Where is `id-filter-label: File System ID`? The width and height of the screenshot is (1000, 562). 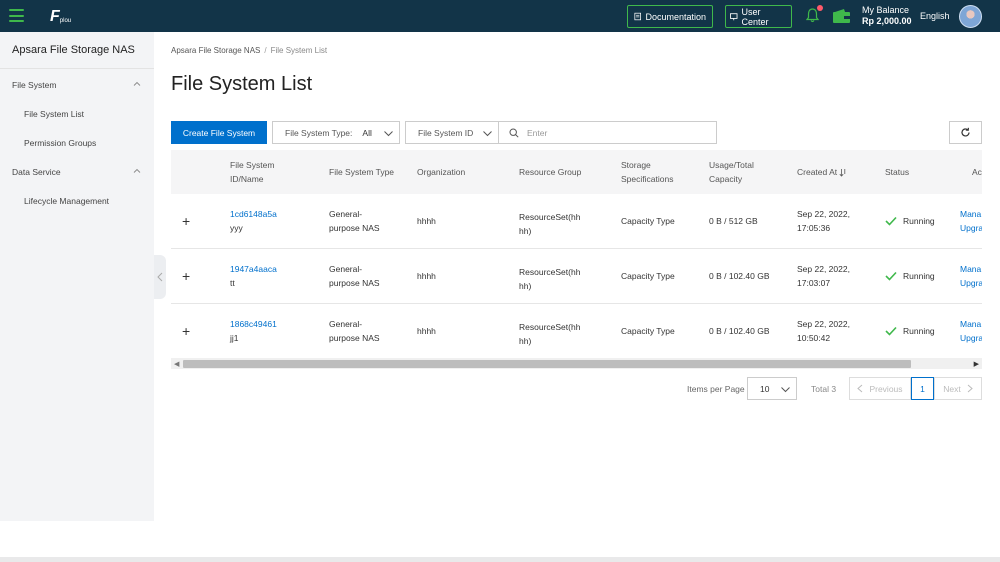
id-filter-label: File System ID is located at coordinates (446, 132).